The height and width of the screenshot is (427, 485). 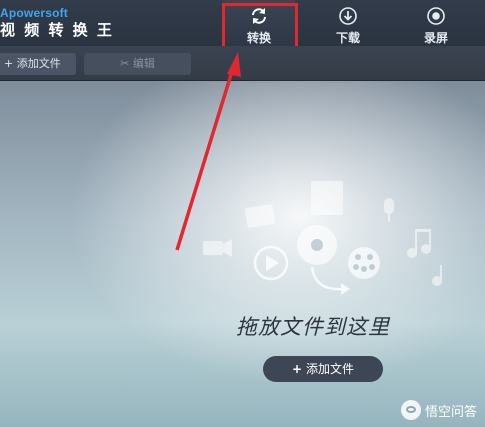 What do you see at coordinates (57, 30) in the screenshot?
I see `app-title: 视 频 转 换 王` at bounding box center [57, 30].